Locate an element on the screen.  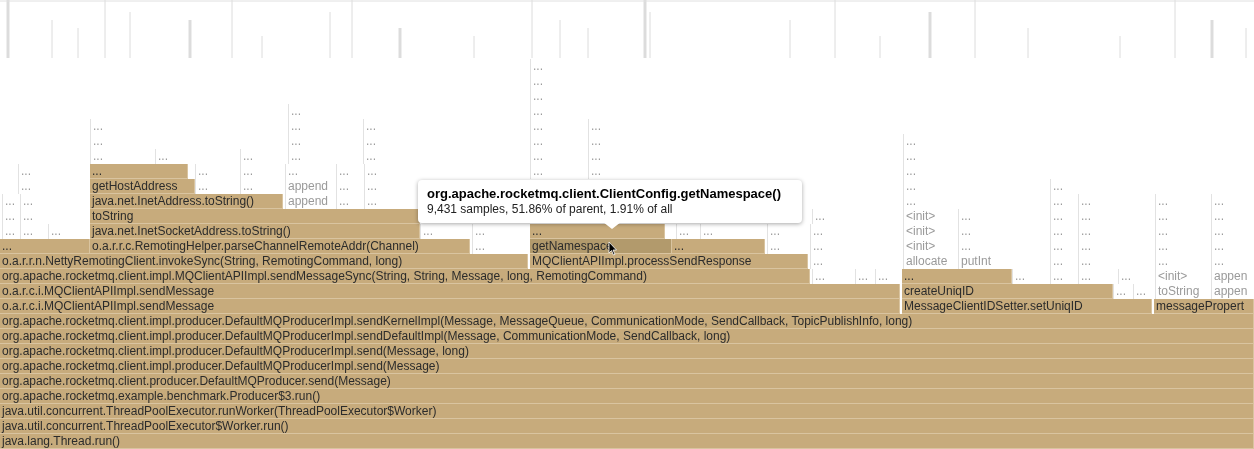
stack-frame: org.apache.rocketmq.client.impl.producer.DefaultMQProducerImpl.send(Message) is located at coordinates (627, 366).